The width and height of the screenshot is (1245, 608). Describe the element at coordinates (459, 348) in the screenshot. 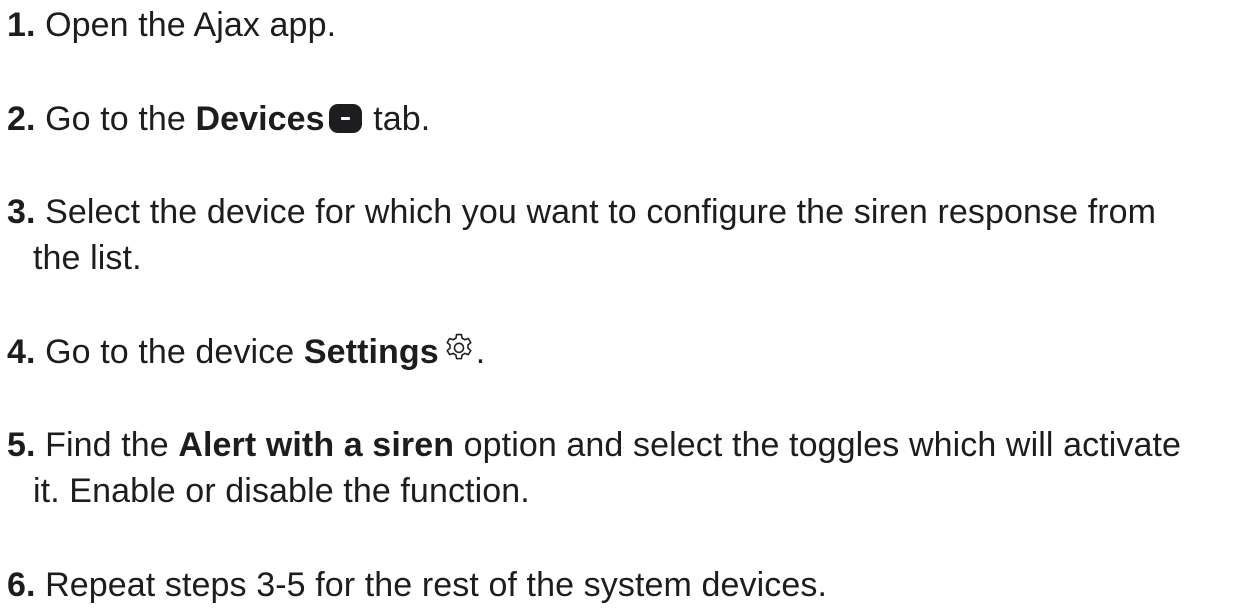

I see `gear-icon` at that location.